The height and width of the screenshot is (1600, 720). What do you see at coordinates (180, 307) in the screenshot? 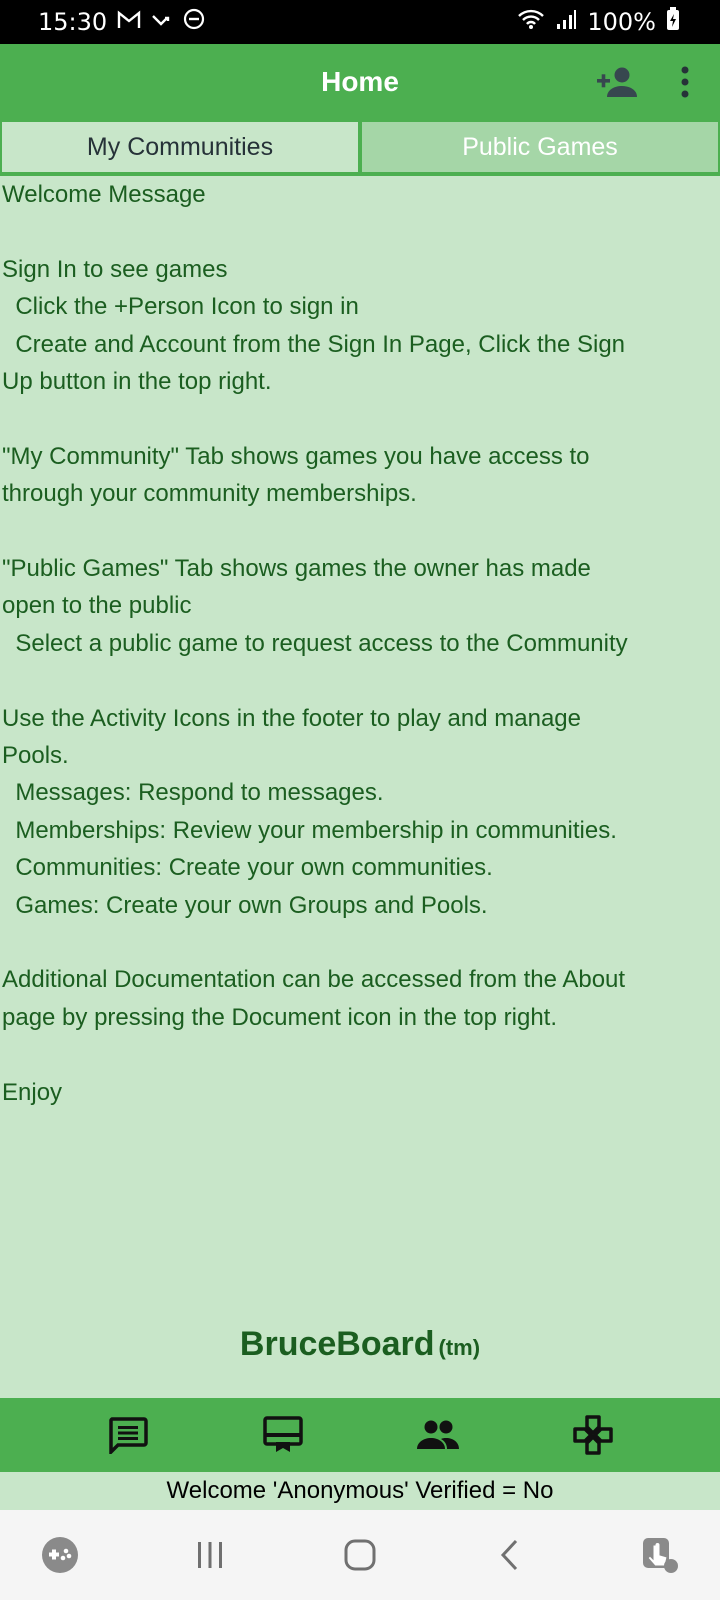
I see `content-line: Click the +Person Icon to sign in` at bounding box center [180, 307].